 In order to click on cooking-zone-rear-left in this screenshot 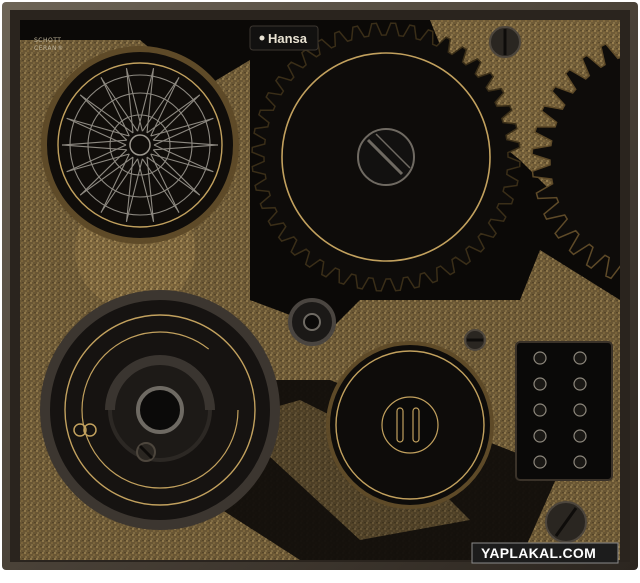, I will do `click(140, 145)`.